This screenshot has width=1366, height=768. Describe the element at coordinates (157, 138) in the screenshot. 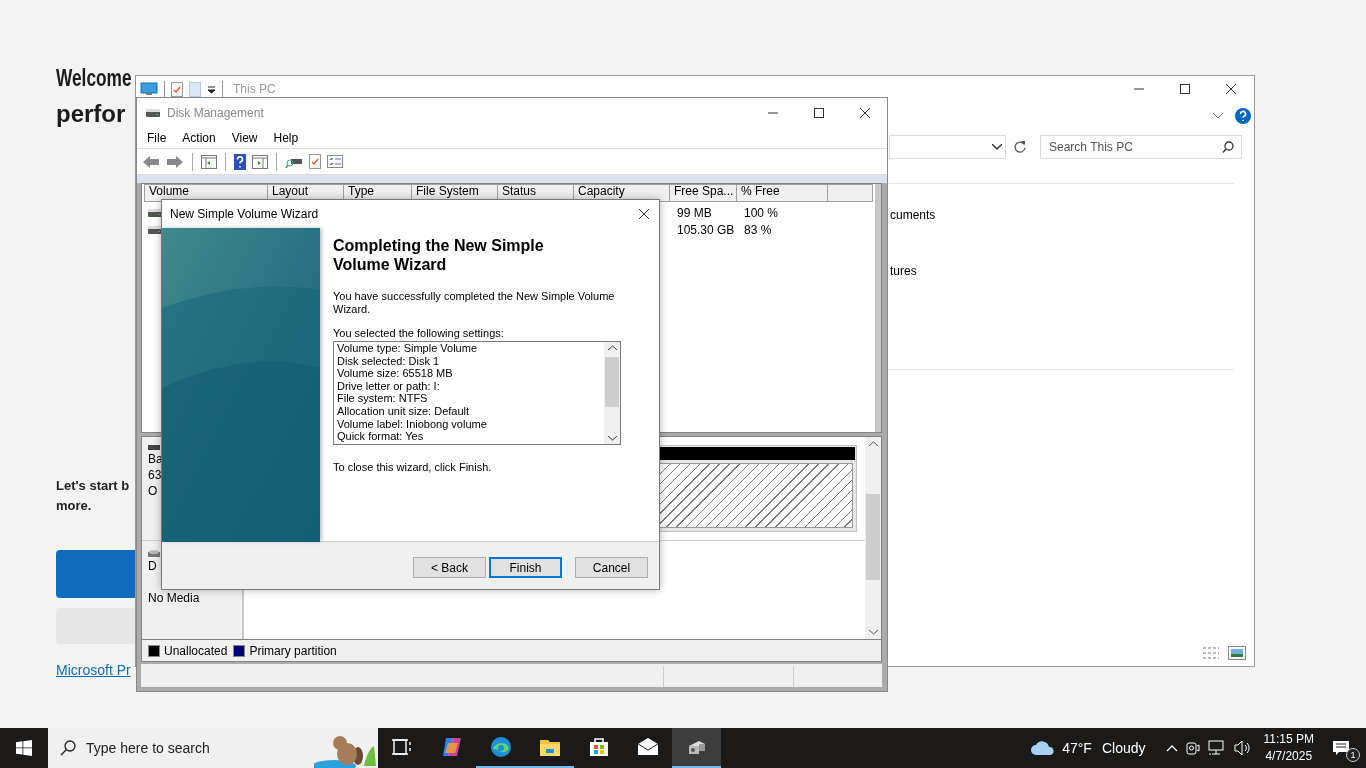

I see `menu-item: File` at that location.